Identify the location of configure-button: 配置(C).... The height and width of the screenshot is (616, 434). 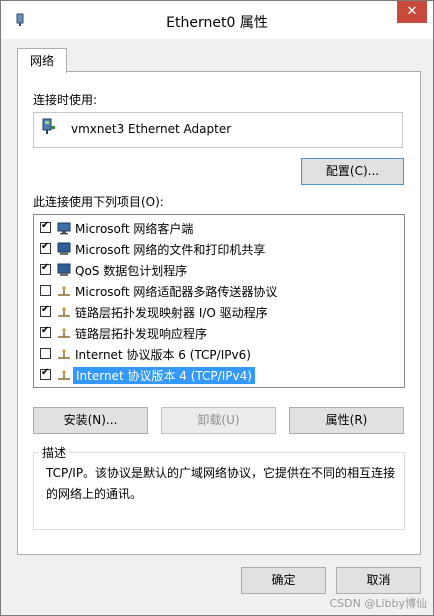
(352, 171).